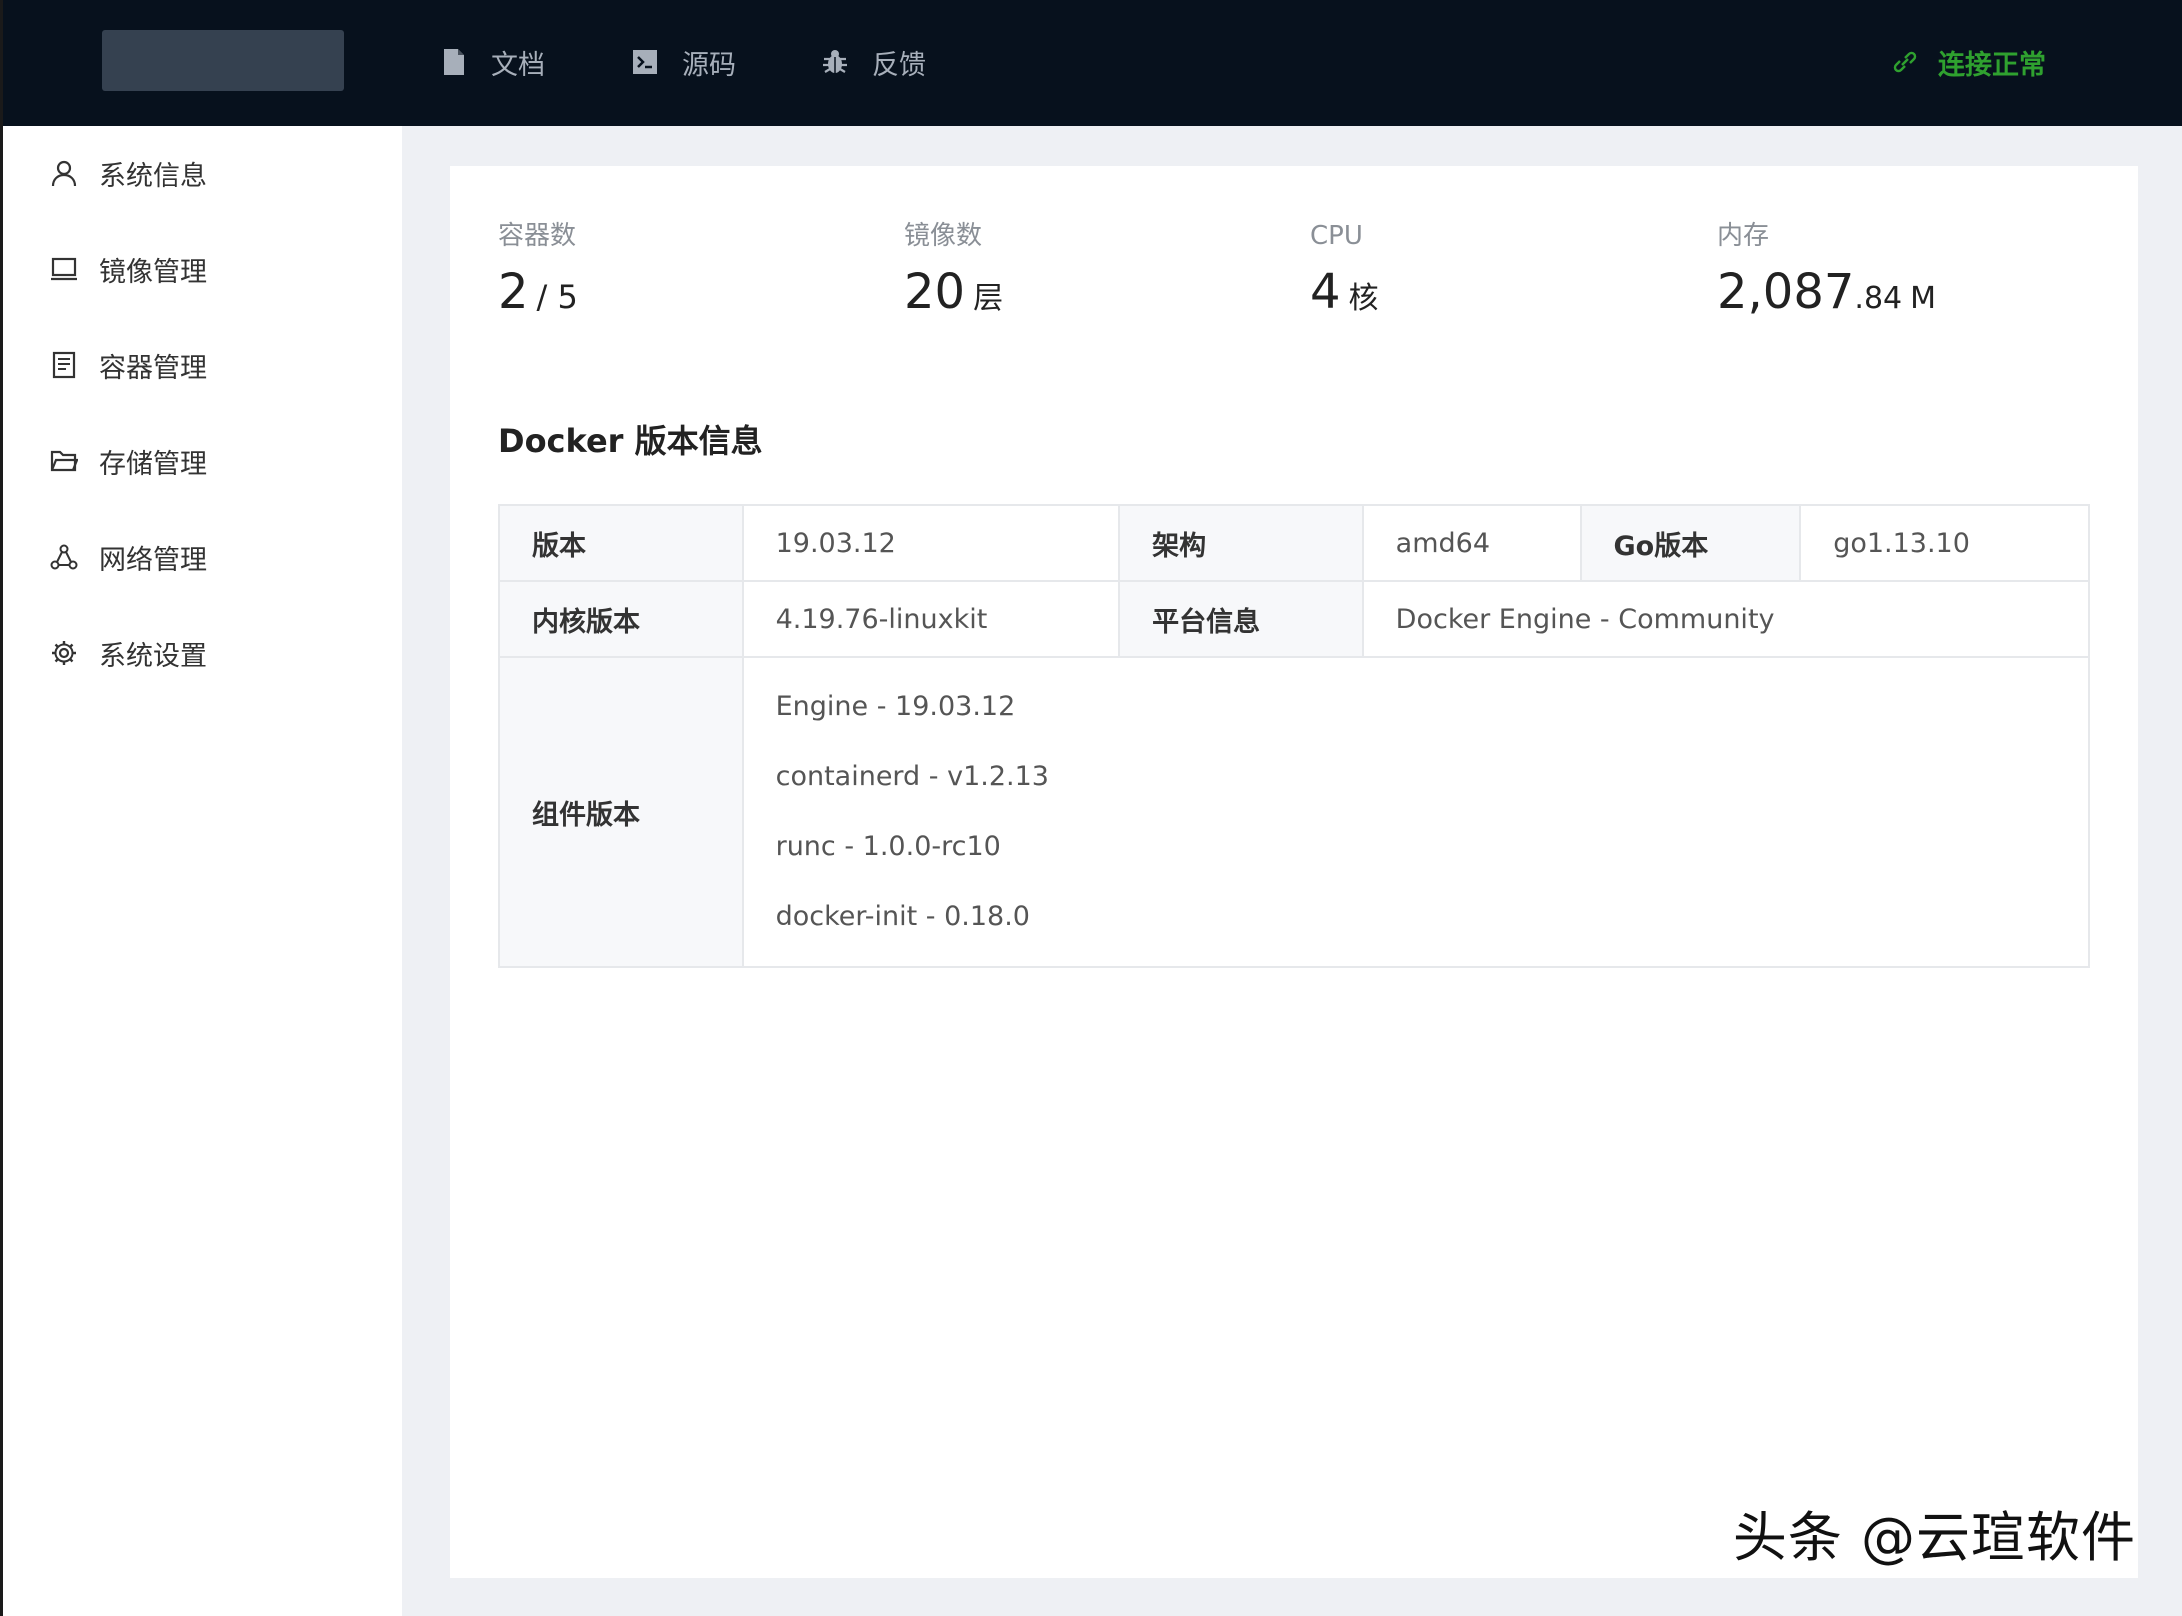 The height and width of the screenshot is (1616, 2182). I want to click on components-label: 组件版本, so click(621, 812).